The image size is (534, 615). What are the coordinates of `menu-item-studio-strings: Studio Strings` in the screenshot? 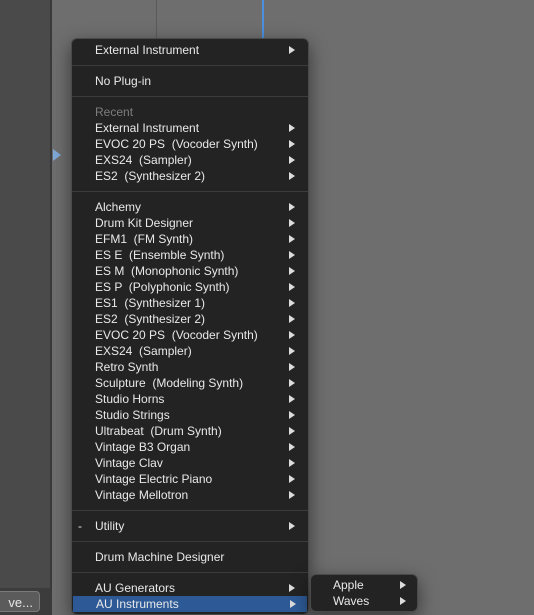 It's located at (190, 415).